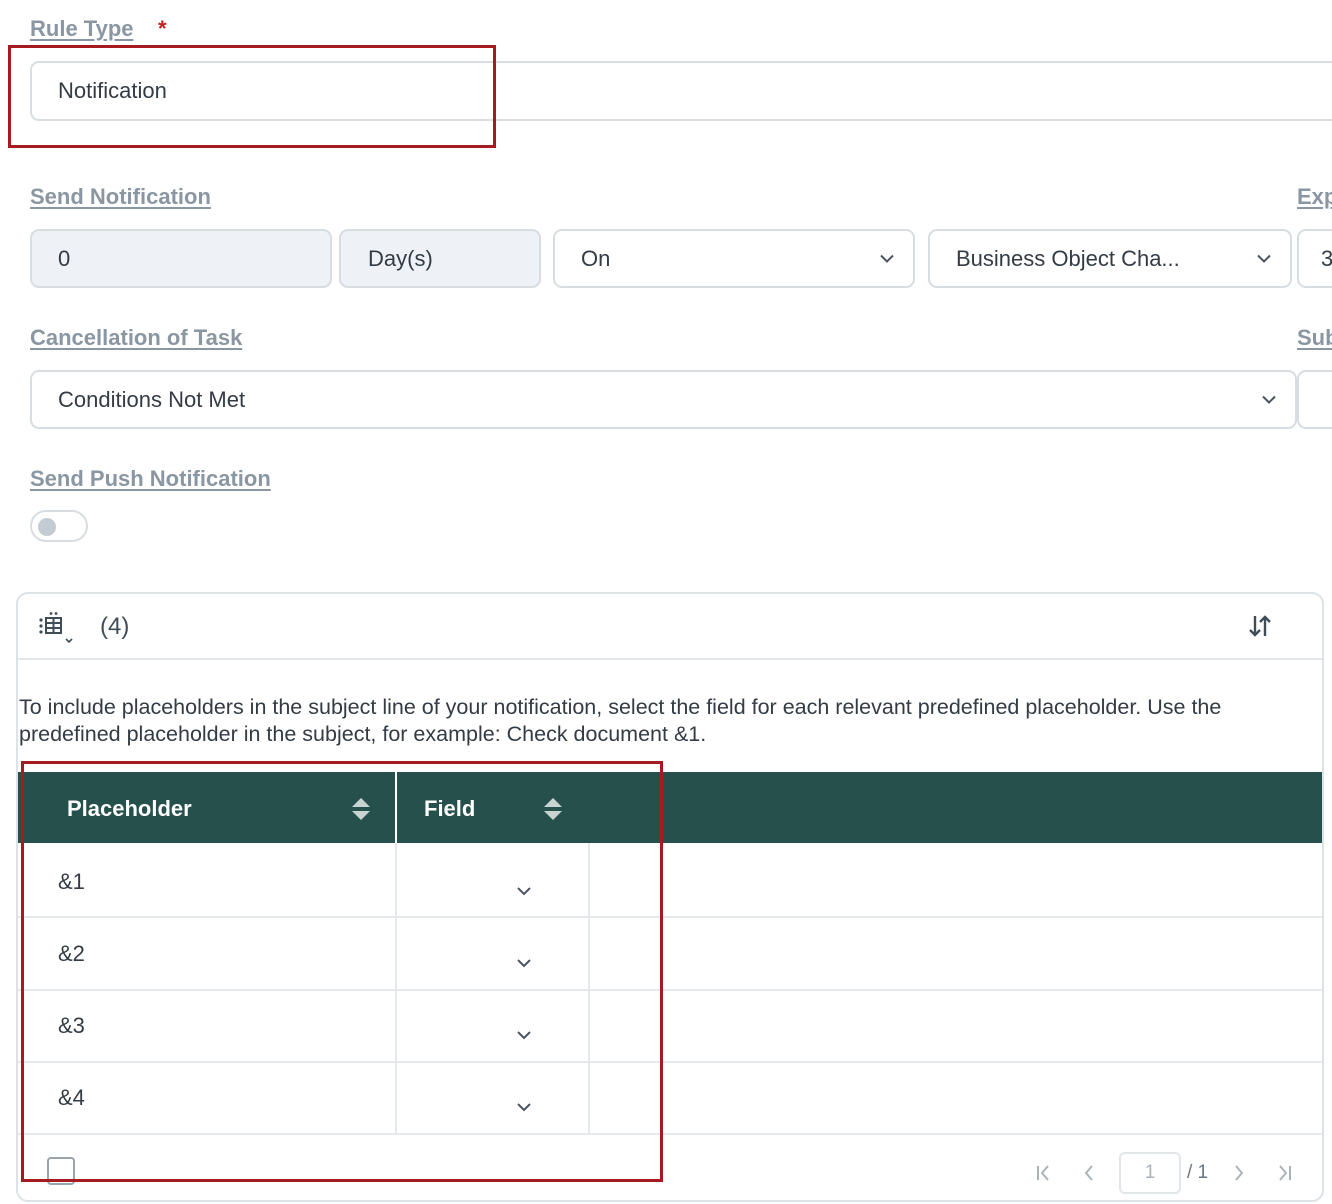  I want to click on rule-type-label: Rule Type, so click(82, 28).